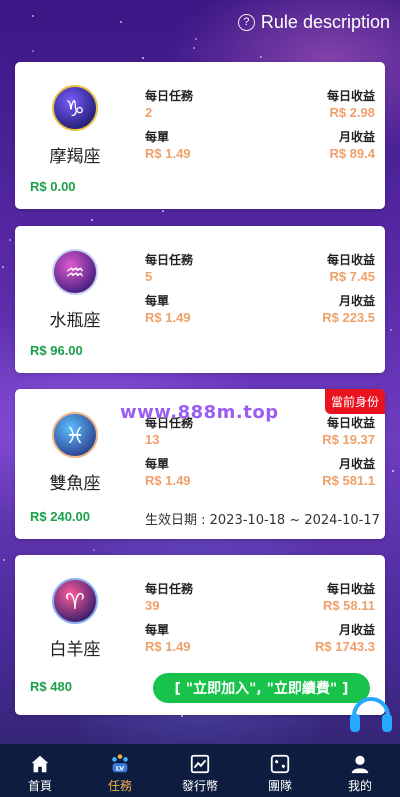 The image size is (400, 797). What do you see at coordinates (152, 605) in the screenshot?
I see `daily-tasks-value: 39` at bounding box center [152, 605].